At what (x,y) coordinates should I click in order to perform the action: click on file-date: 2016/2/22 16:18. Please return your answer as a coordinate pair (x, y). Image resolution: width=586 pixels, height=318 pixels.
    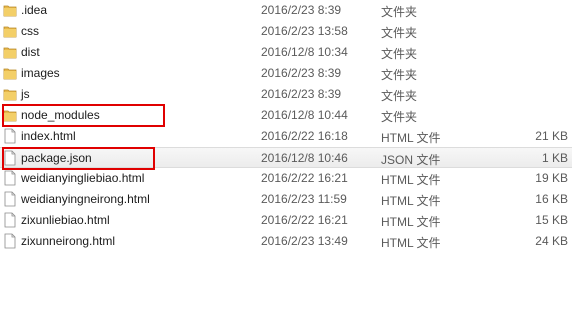
    Looking at the image, I should click on (304, 136).